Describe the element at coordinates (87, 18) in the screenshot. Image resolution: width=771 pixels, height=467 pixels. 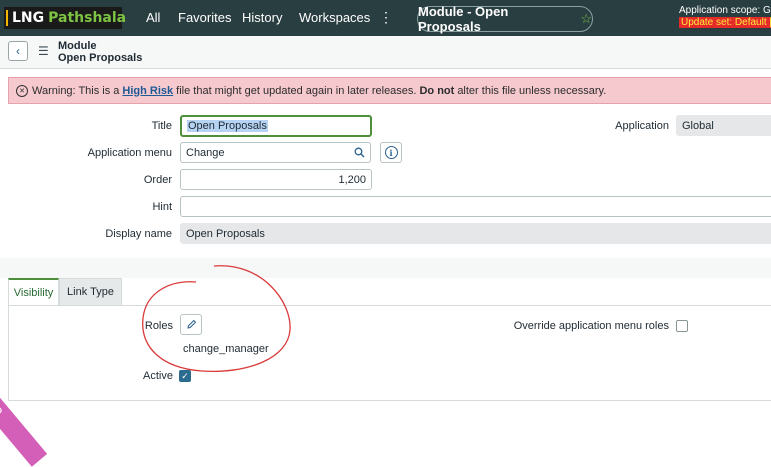
I see `logo-name-text: Pathshala` at that location.